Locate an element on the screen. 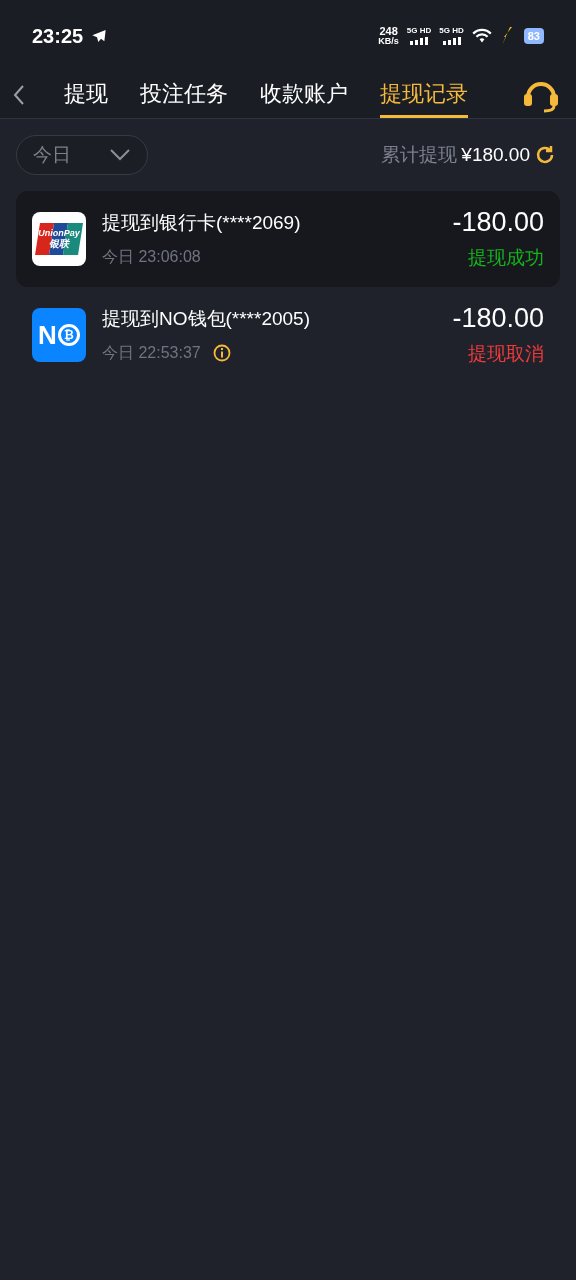  tab: 收款账户 is located at coordinates (304, 95).